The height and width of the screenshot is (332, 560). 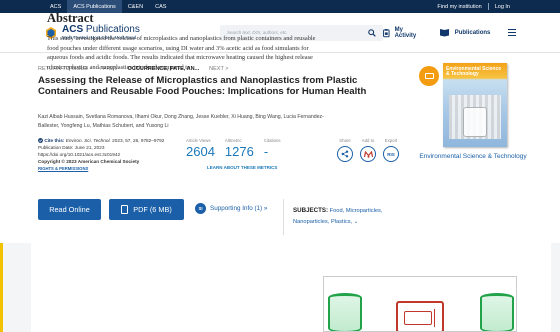 I want to click on my-activity-label: My Activity, so click(x=405, y=32).